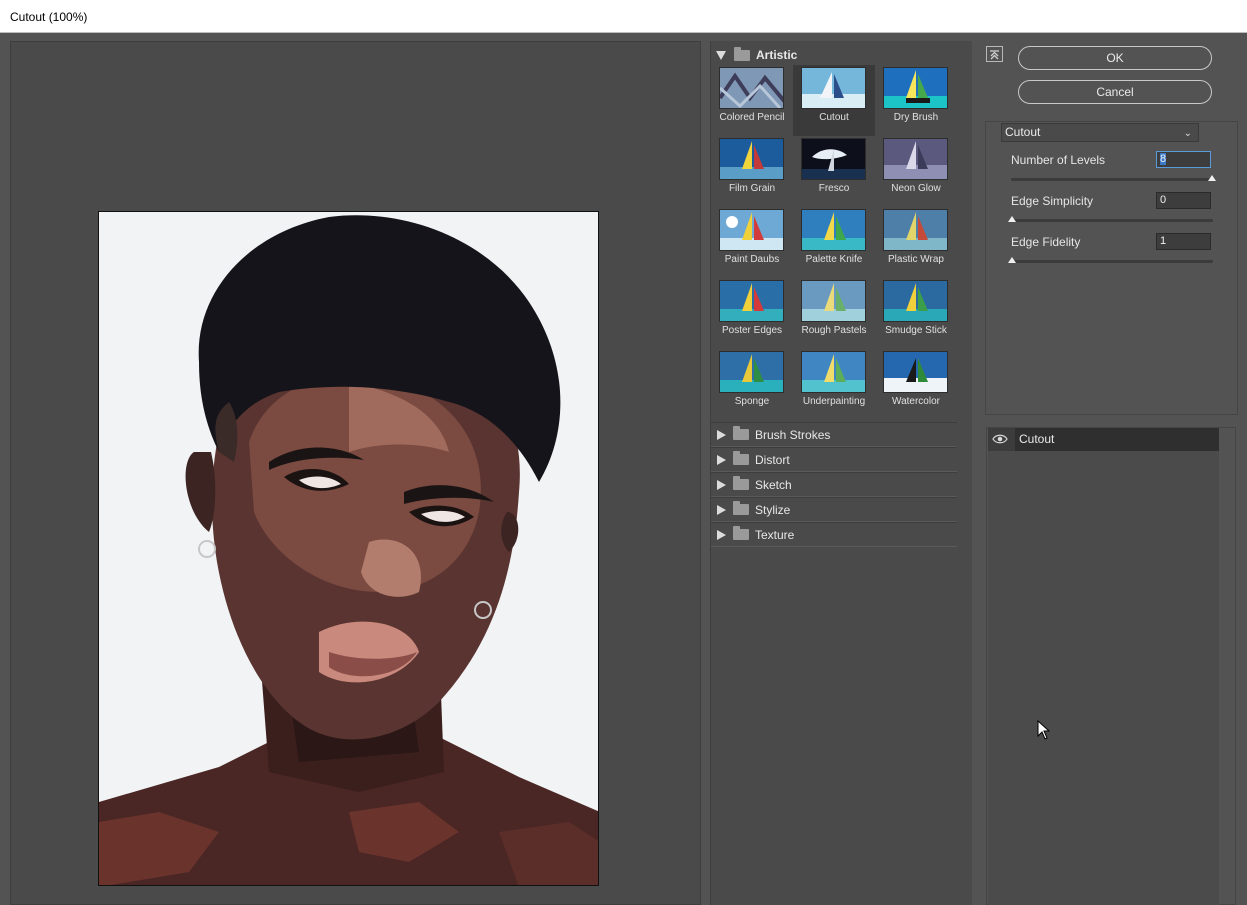 This screenshot has width=1247, height=905. What do you see at coordinates (772, 459) in the screenshot?
I see `group-label: Distort` at bounding box center [772, 459].